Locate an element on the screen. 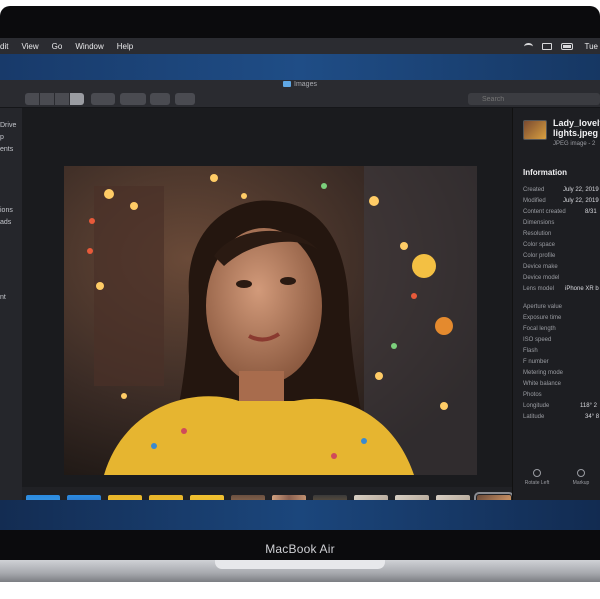 This screenshot has width=600, height=599. file-name-line-2: lights.jpeg is located at coordinates (575, 133).